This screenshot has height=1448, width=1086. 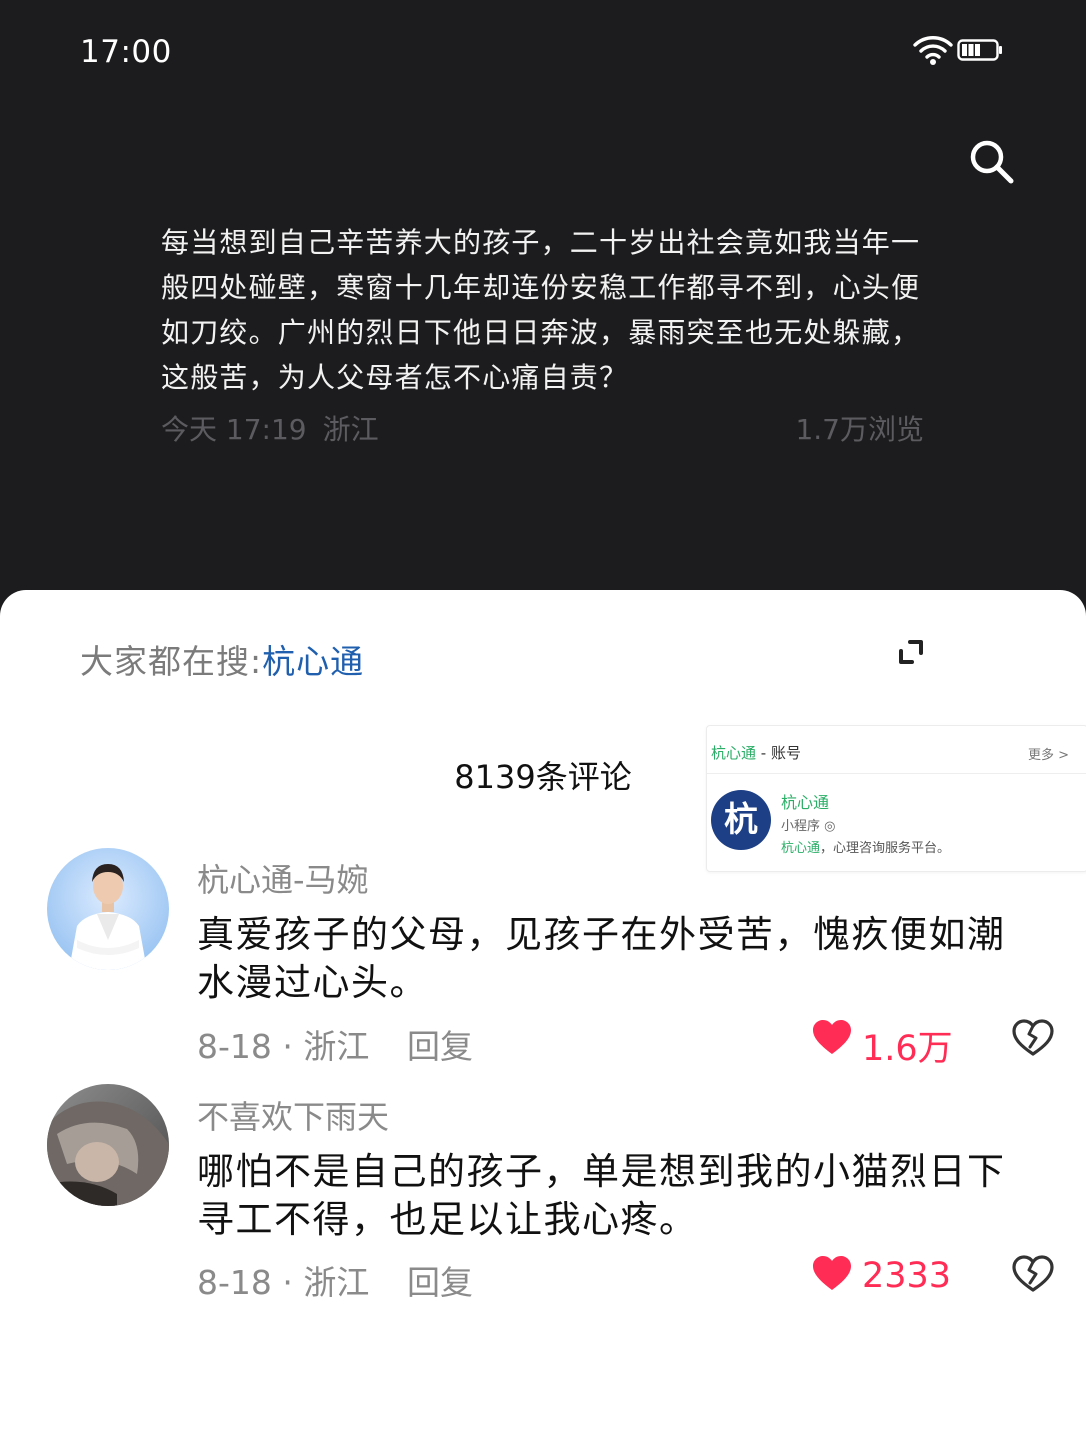 I want to click on mini-program-desc-rest: ，心理咨询服务平台。, so click(x=885, y=848).